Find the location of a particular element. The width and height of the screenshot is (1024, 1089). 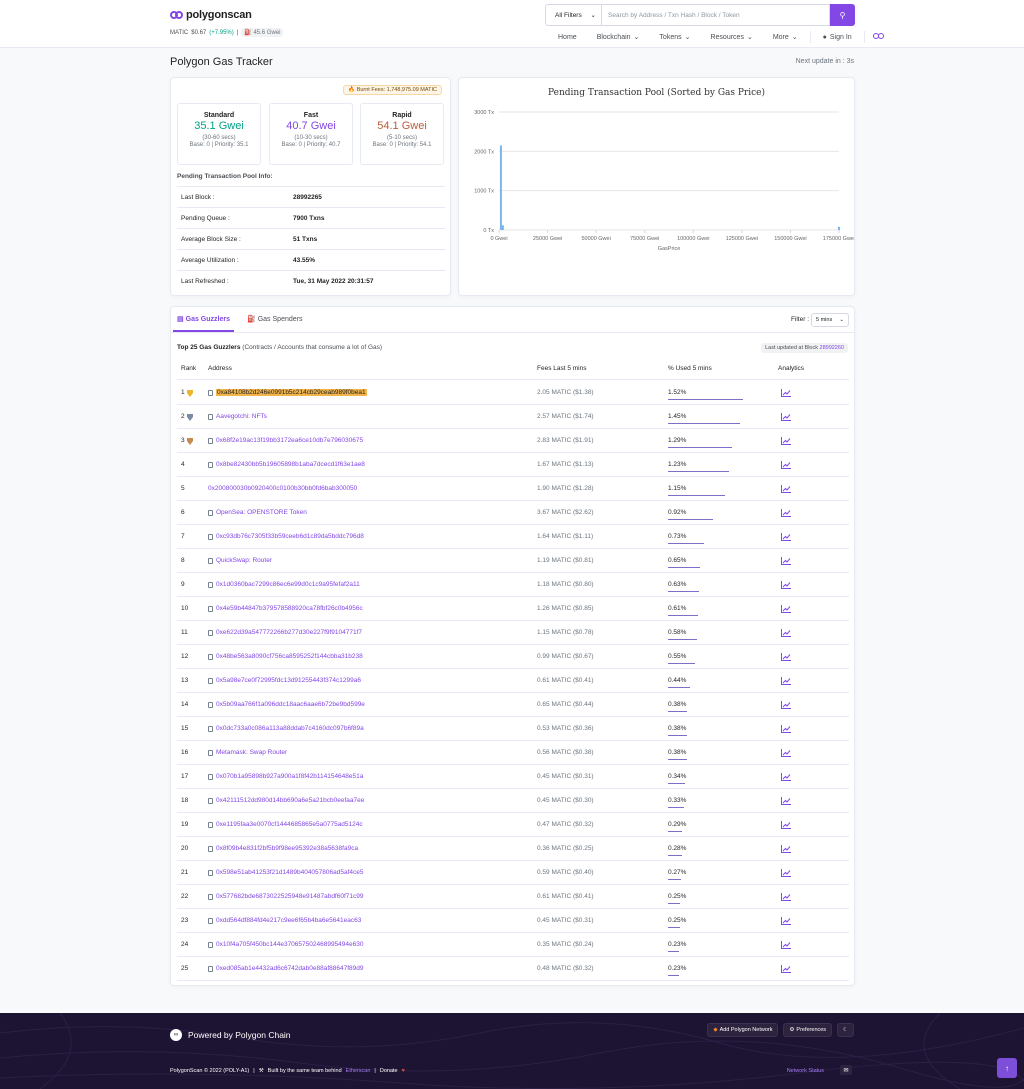

used-cell: 0.38% is located at coordinates (706, 728).